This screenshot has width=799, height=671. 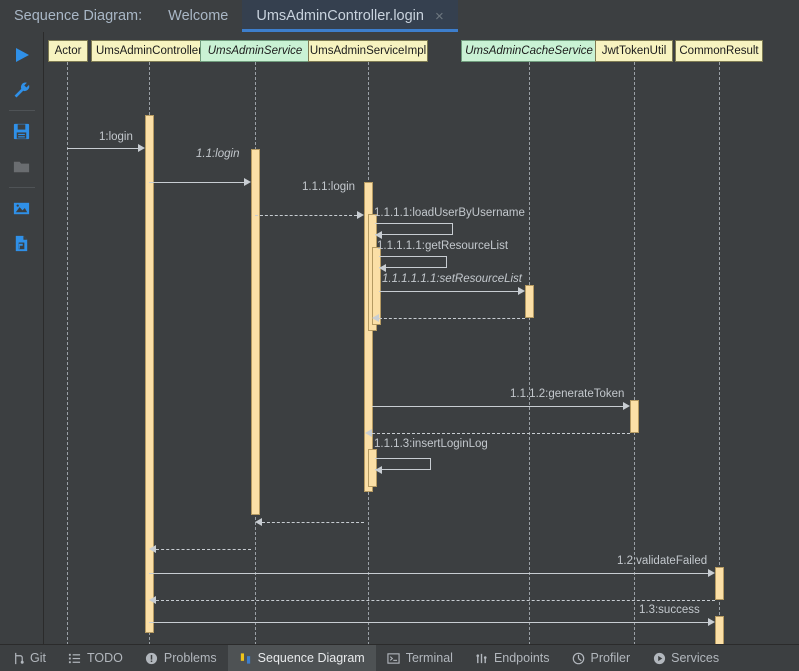 I want to click on message-line-1-1-login, so click(x=196, y=182).